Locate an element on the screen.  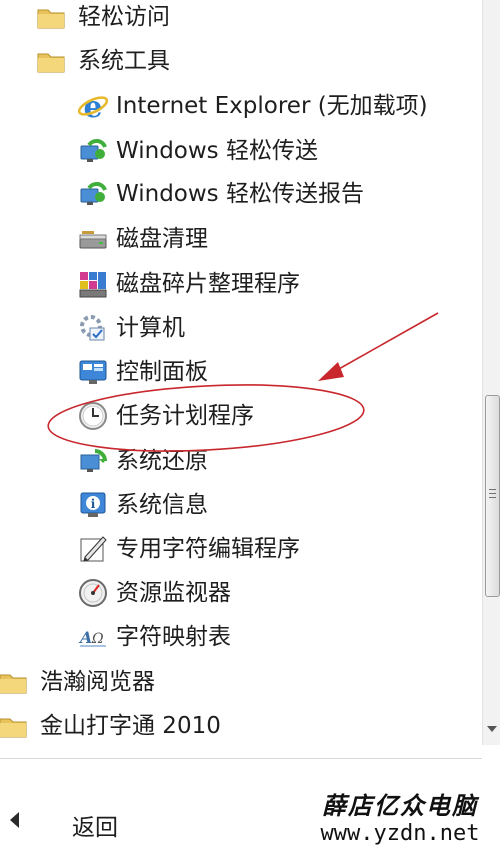
menu-item-system-restore: 系统还原 is located at coordinates (142, 461).